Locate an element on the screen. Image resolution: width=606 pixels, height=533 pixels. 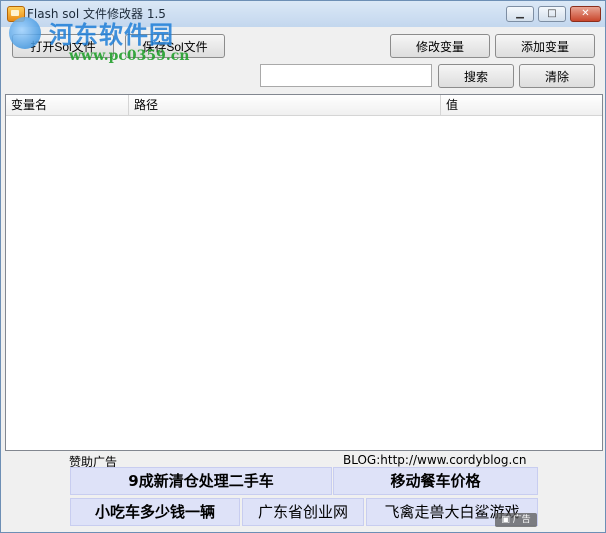
maximize-icon: □ is located at coordinates (552, 13).